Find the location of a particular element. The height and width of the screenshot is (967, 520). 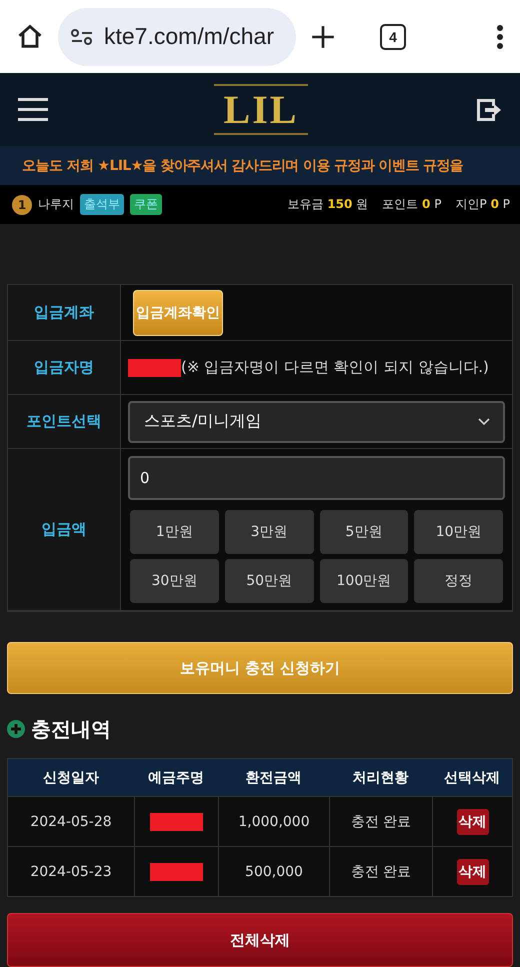

balance-stat: 보유금 150 원 is located at coordinates (328, 205).